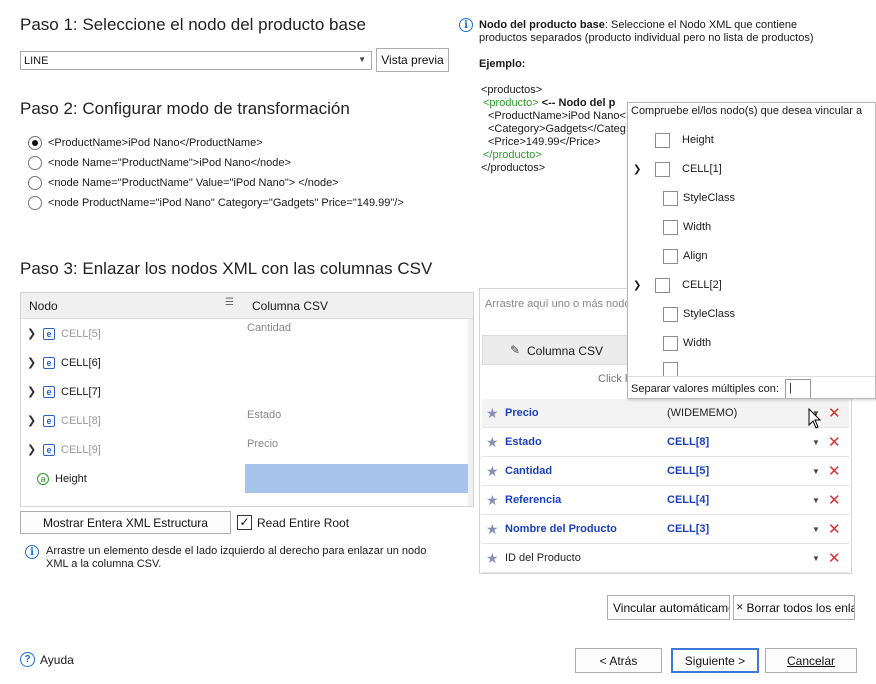  I want to click on popup-item-label: CELL[2], so click(702, 285).